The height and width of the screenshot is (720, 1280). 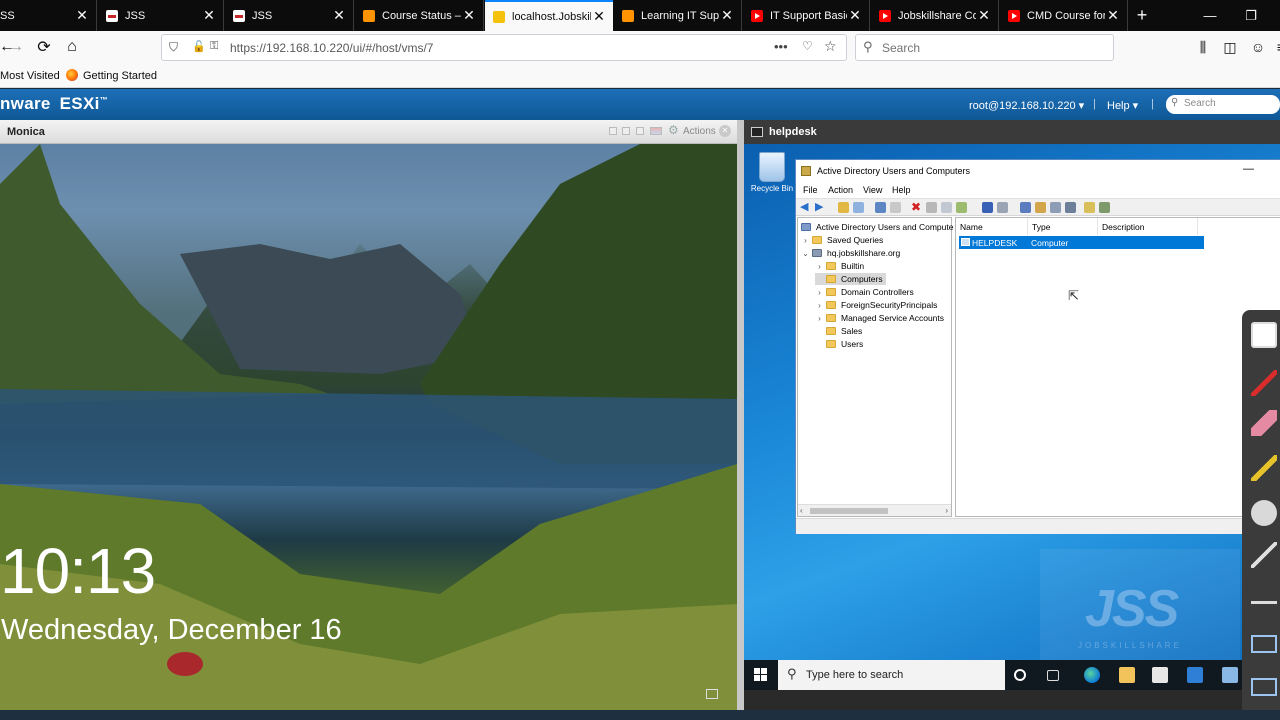 What do you see at coordinates (992, 226) in the screenshot?
I see `column-header-name: Name` at bounding box center [992, 226].